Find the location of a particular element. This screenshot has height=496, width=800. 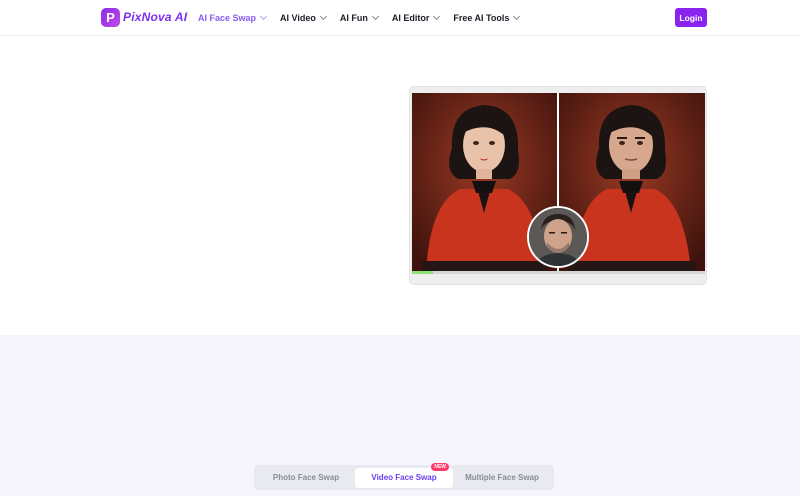

tab-label: Photo Face Swap is located at coordinates (306, 477).